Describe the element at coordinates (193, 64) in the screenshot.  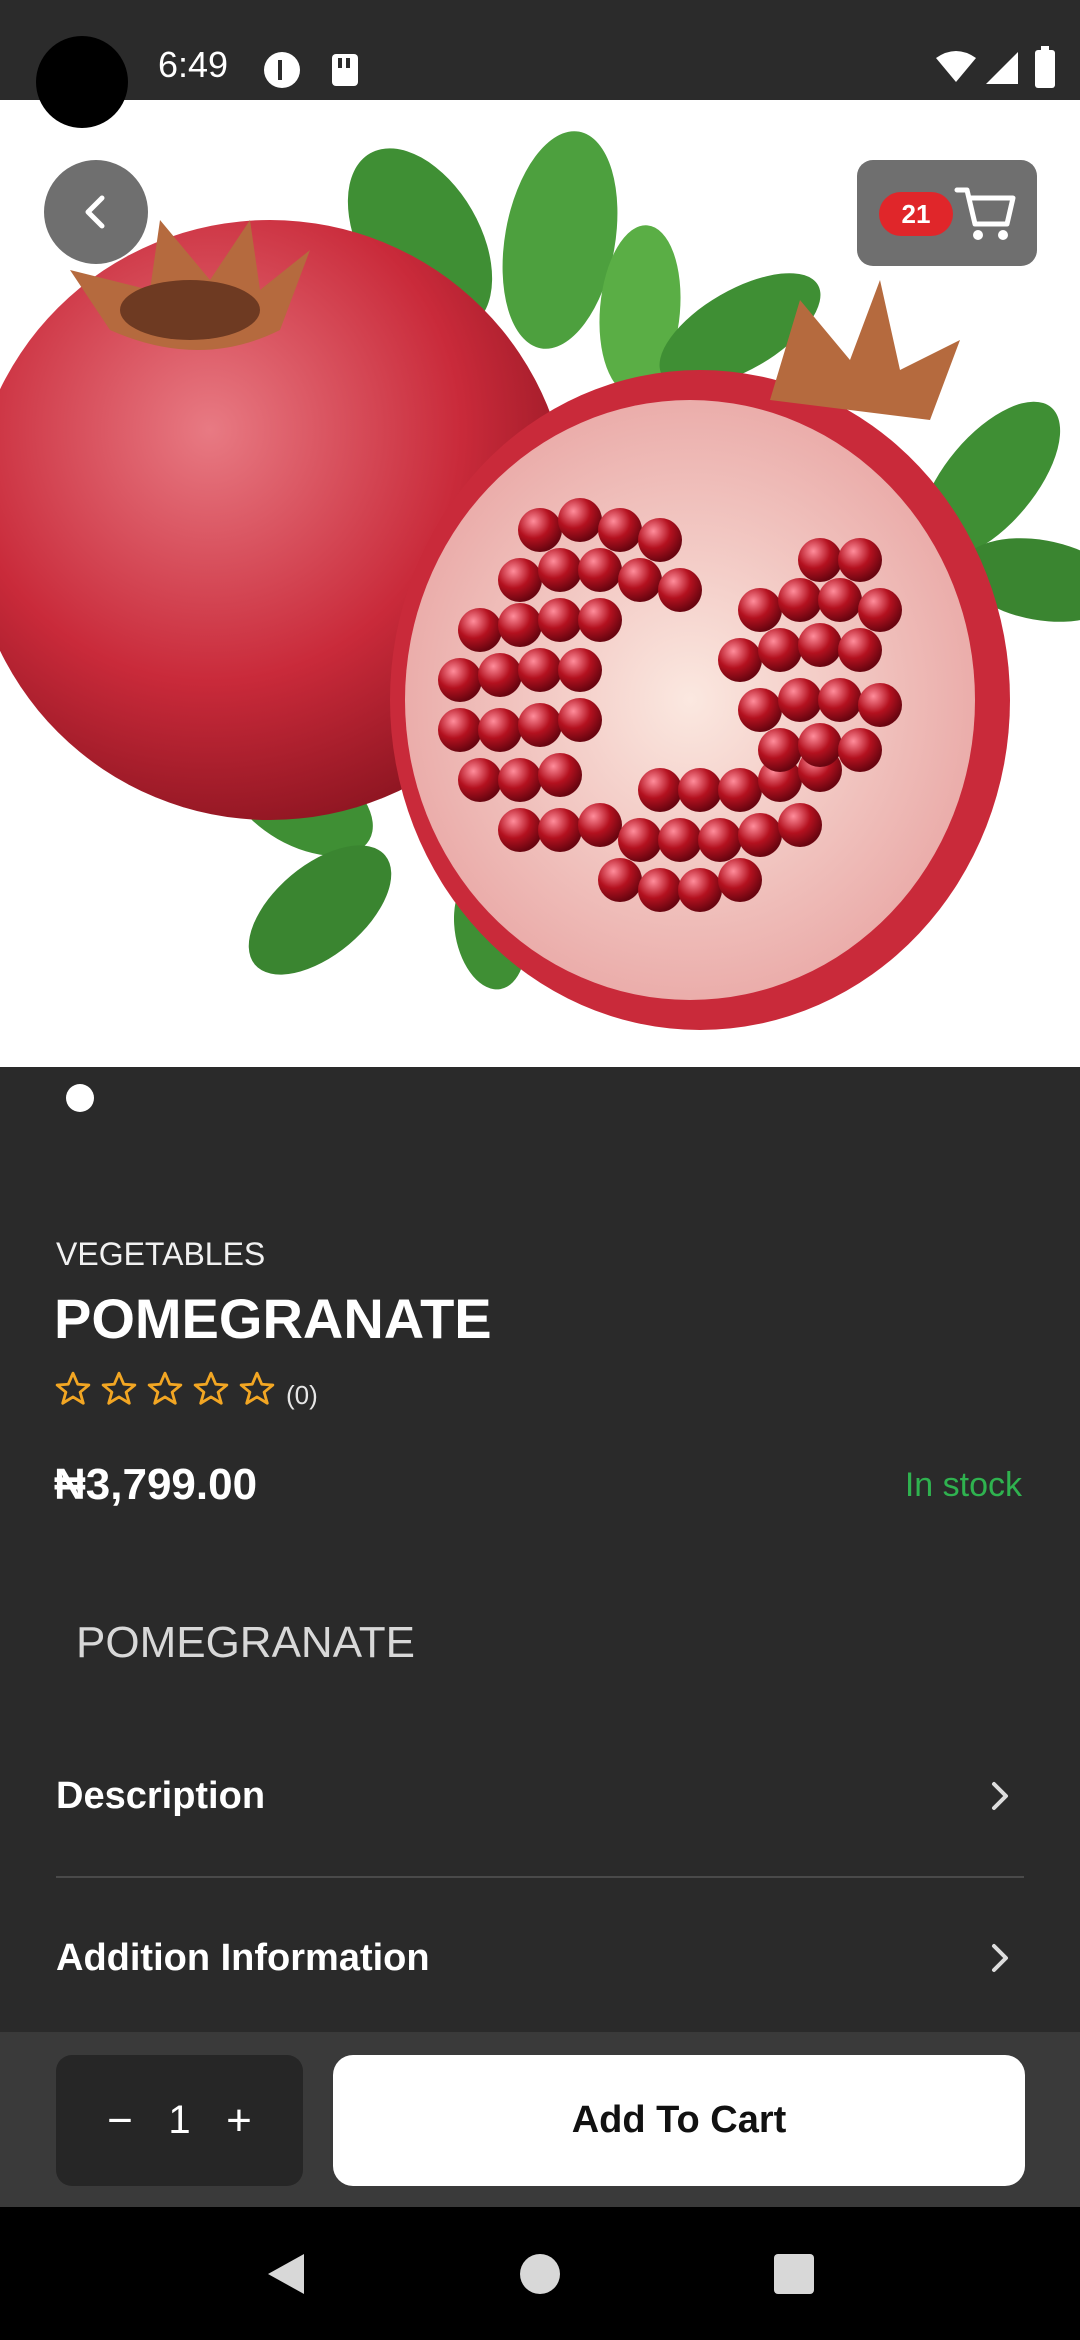
I see `status-time: 6:49` at that location.